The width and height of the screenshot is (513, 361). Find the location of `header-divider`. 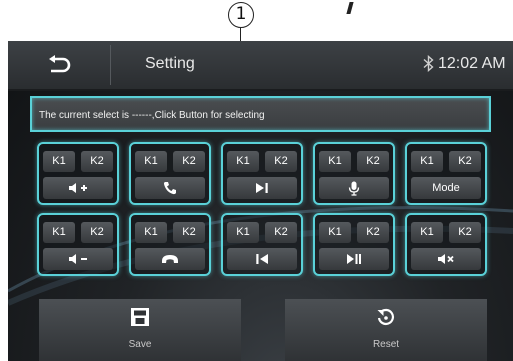

header-divider is located at coordinates (110, 65).